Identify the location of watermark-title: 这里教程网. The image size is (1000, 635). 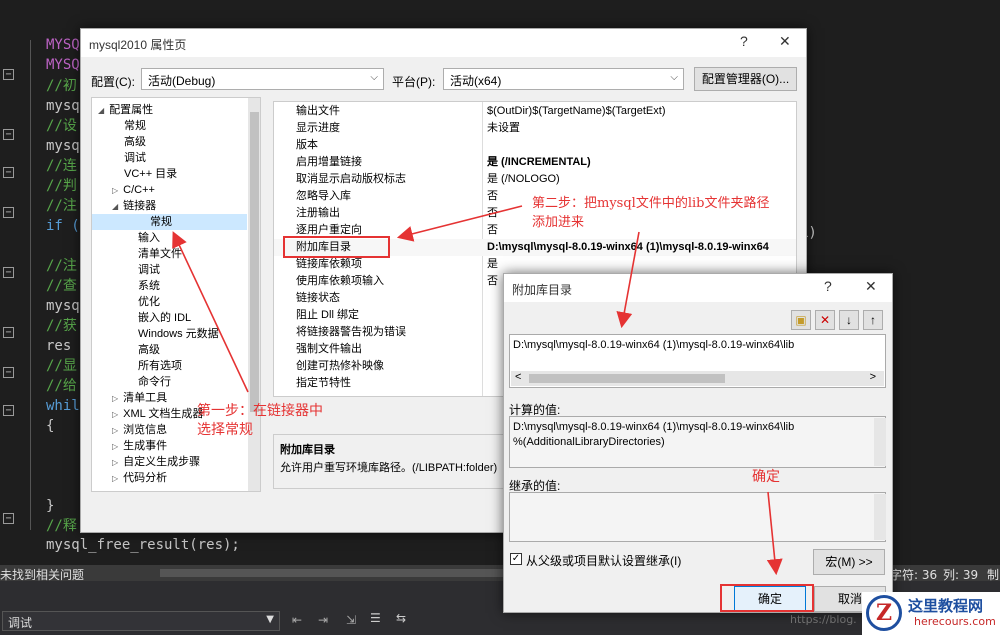
(946, 606).